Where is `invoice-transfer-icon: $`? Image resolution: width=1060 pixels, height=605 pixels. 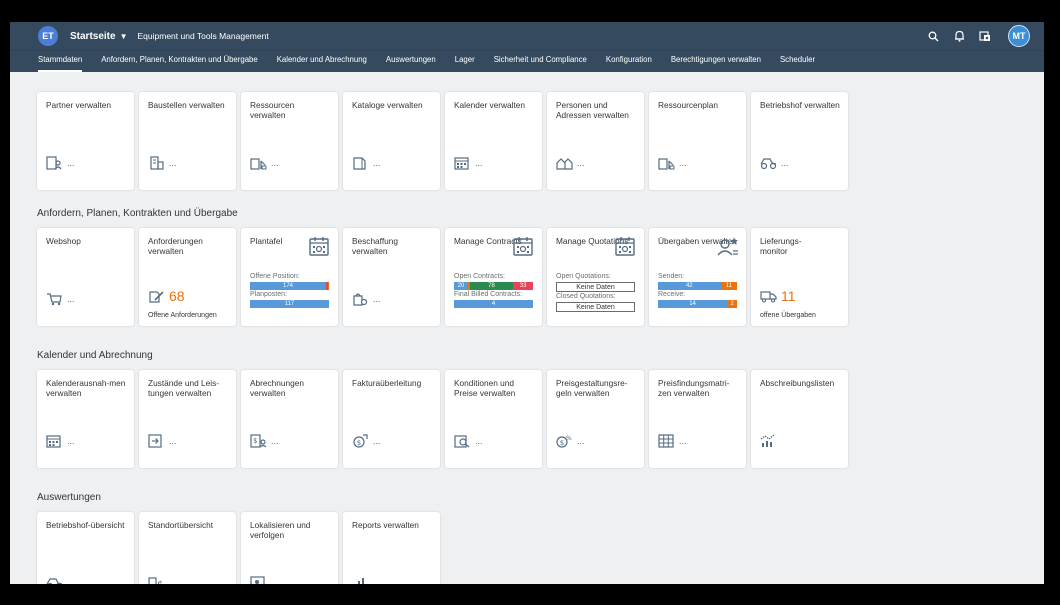
invoice-transfer-icon: $ is located at coordinates (360, 441).